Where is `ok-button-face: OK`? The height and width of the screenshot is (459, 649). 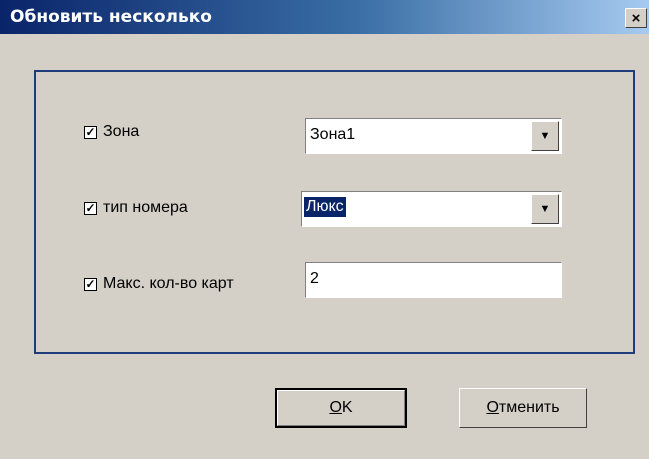 ok-button-face: OK is located at coordinates (341, 408).